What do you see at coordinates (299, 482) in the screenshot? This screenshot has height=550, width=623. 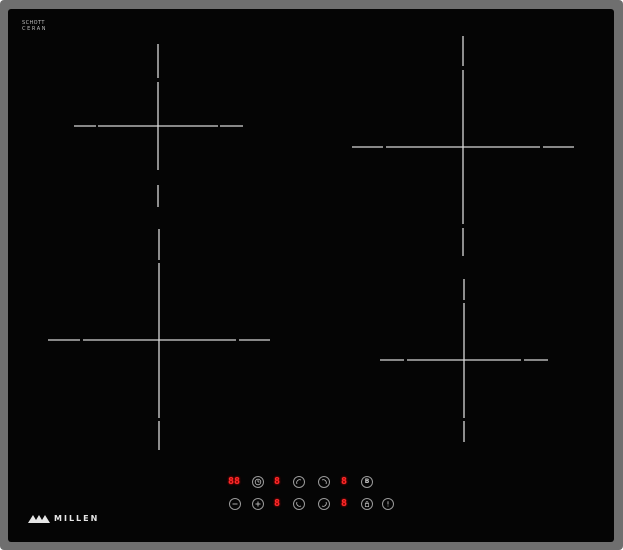 I see `zone-rear-left-icon` at bounding box center [299, 482].